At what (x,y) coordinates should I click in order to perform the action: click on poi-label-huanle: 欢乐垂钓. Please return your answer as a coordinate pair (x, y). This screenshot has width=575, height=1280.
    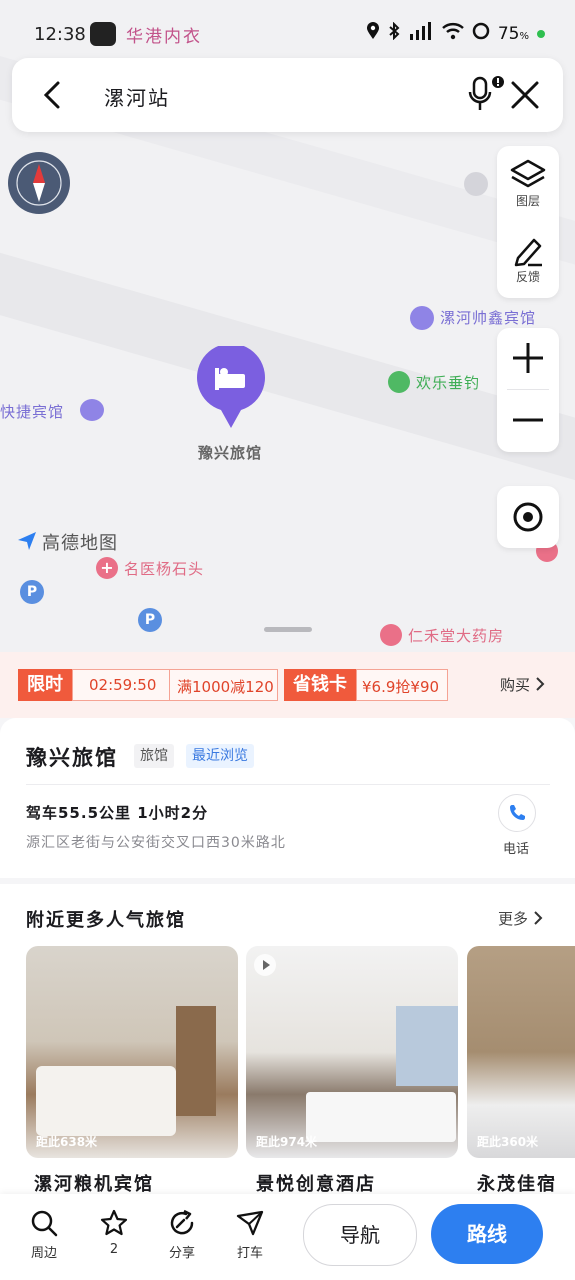
    Looking at the image, I should click on (448, 382).